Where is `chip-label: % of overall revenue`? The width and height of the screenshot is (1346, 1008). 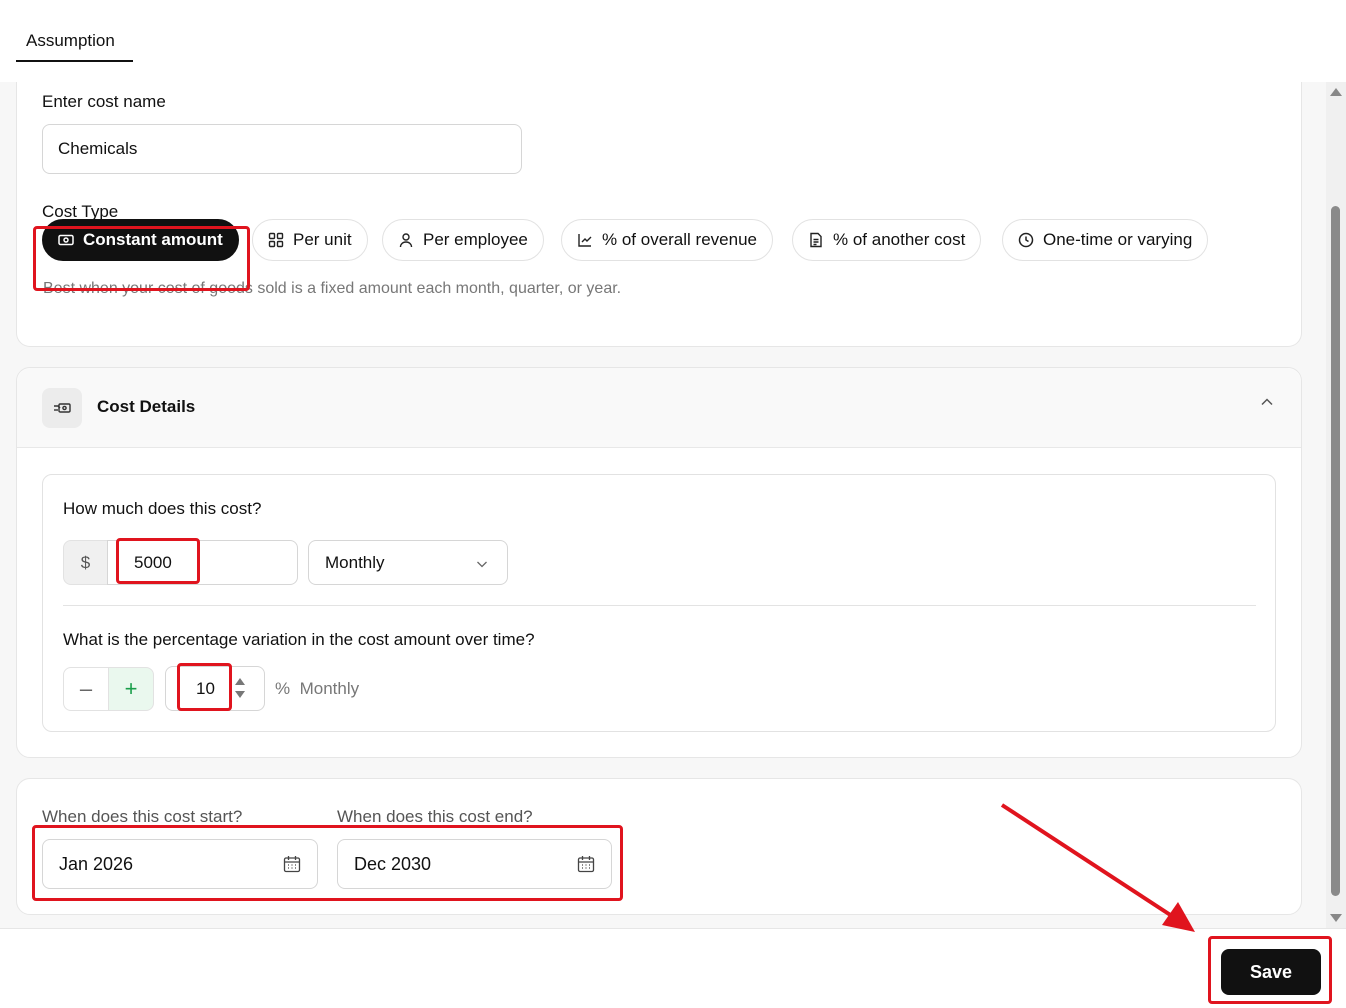
chip-label: % of overall revenue is located at coordinates (679, 239).